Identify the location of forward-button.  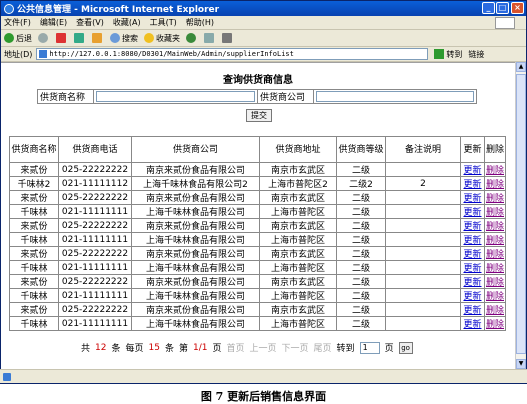
(44, 38).